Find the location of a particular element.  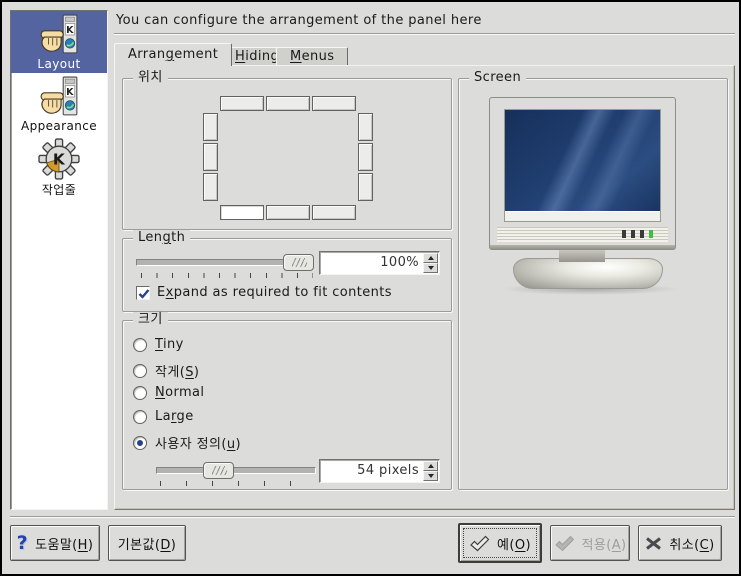

length-spin-up-button is located at coordinates (430, 258).